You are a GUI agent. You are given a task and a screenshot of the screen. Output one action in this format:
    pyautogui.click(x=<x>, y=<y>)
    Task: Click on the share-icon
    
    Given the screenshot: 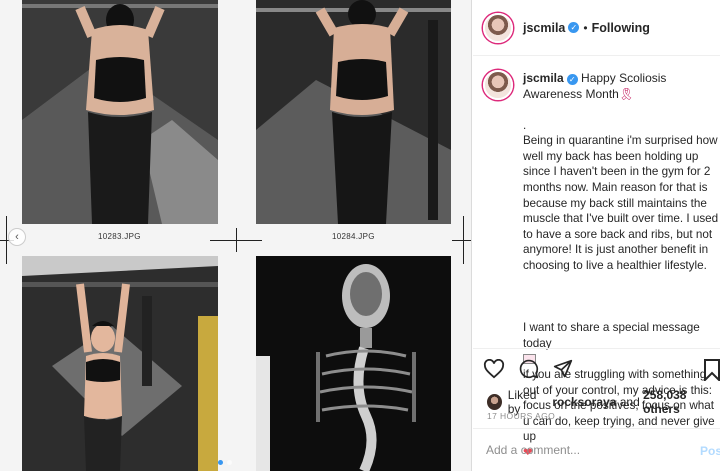 What is the action you would take?
    pyautogui.click(x=563, y=369)
    